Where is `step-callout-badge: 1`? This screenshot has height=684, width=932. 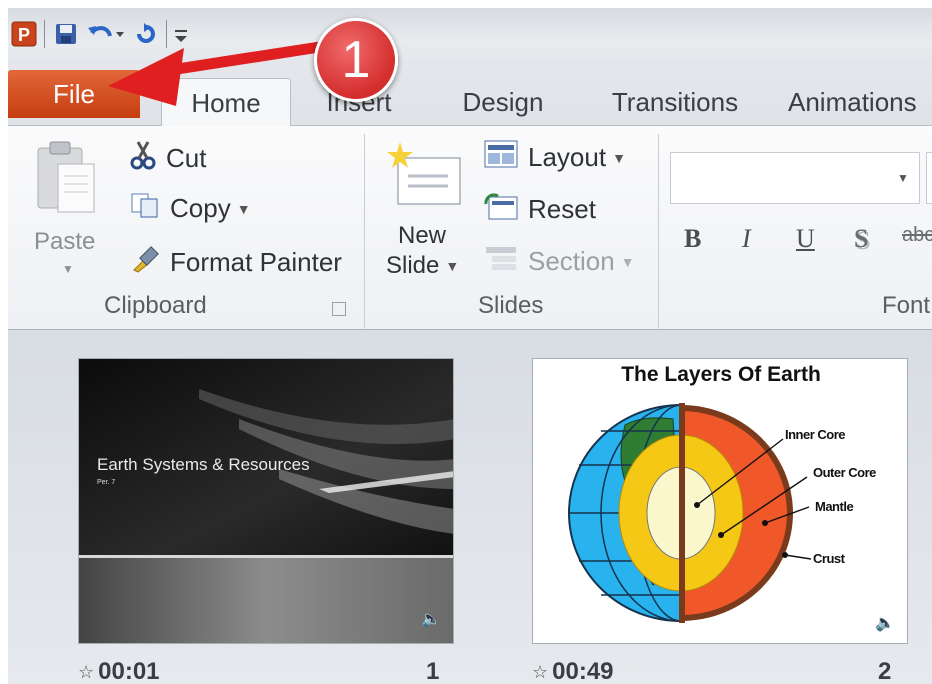 step-callout-badge: 1 is located at coordinates (356, 60).